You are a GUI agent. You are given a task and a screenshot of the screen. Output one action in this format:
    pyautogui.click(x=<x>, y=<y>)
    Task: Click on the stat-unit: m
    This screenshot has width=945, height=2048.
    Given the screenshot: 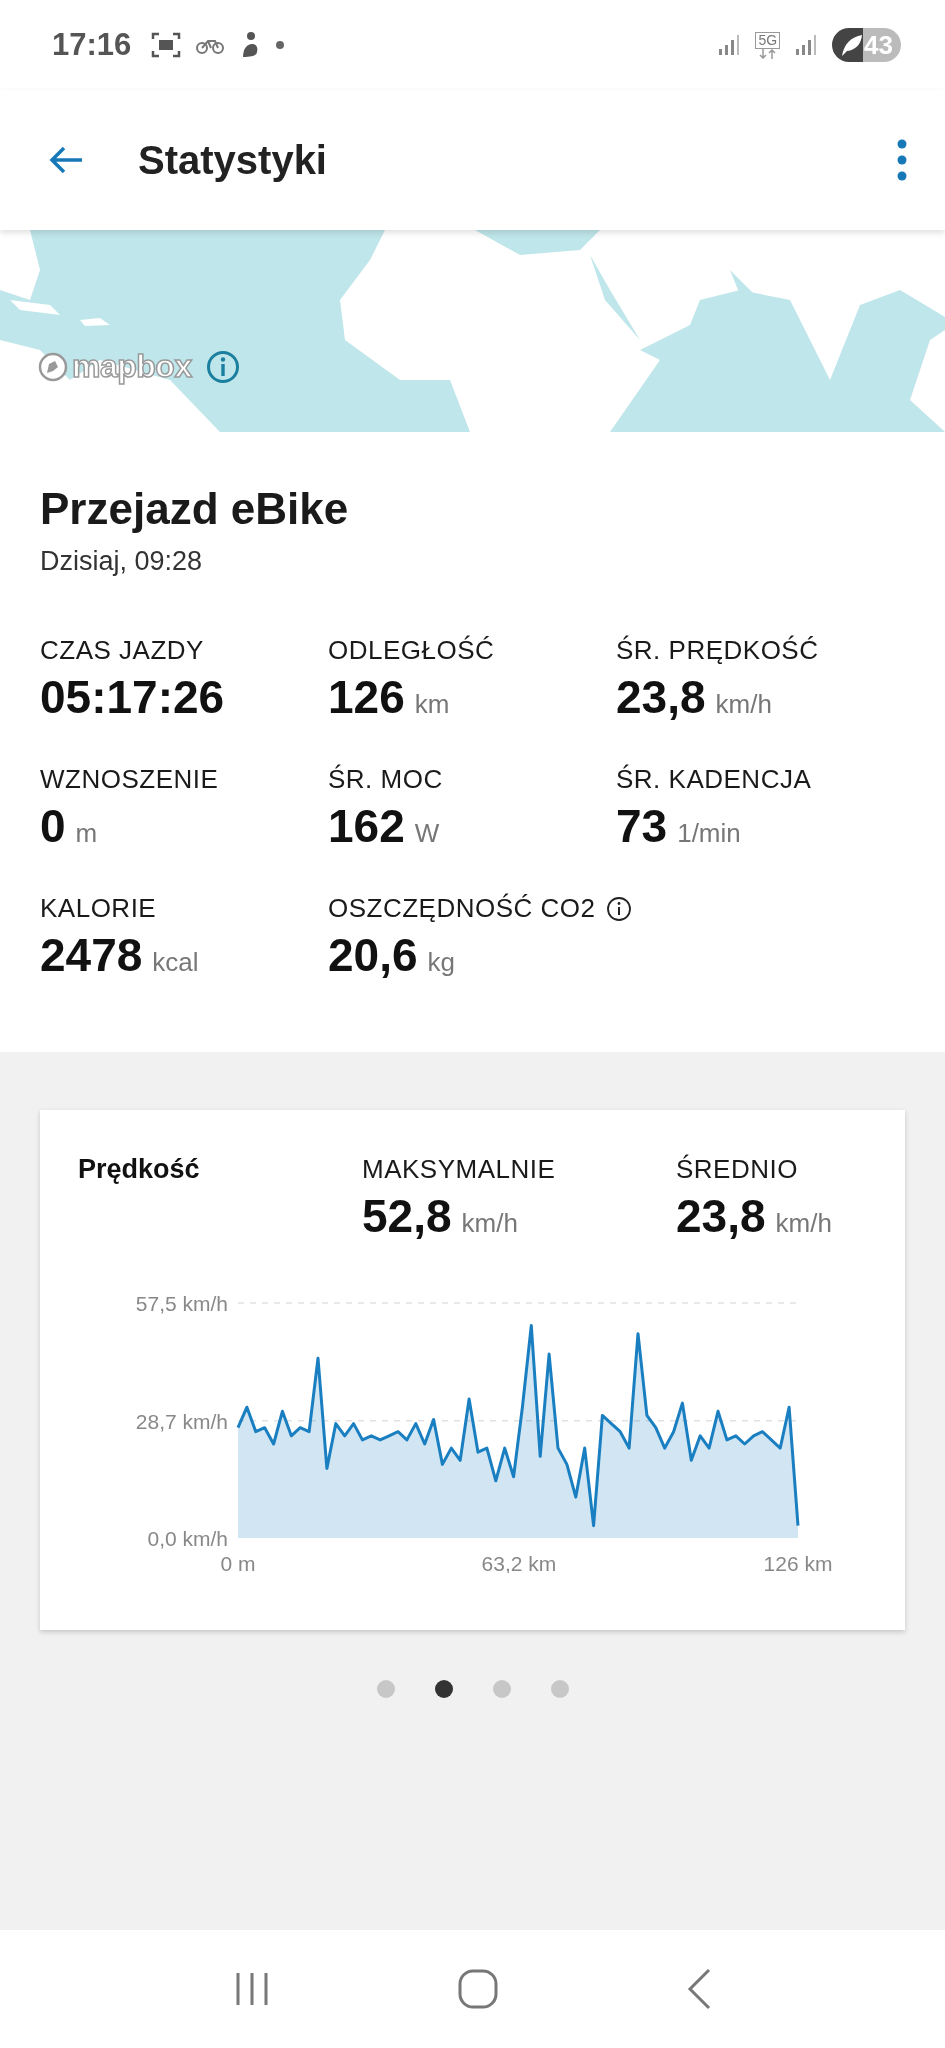 What is the action you would take?
    pyautogui.click(x=86, y=833)
    